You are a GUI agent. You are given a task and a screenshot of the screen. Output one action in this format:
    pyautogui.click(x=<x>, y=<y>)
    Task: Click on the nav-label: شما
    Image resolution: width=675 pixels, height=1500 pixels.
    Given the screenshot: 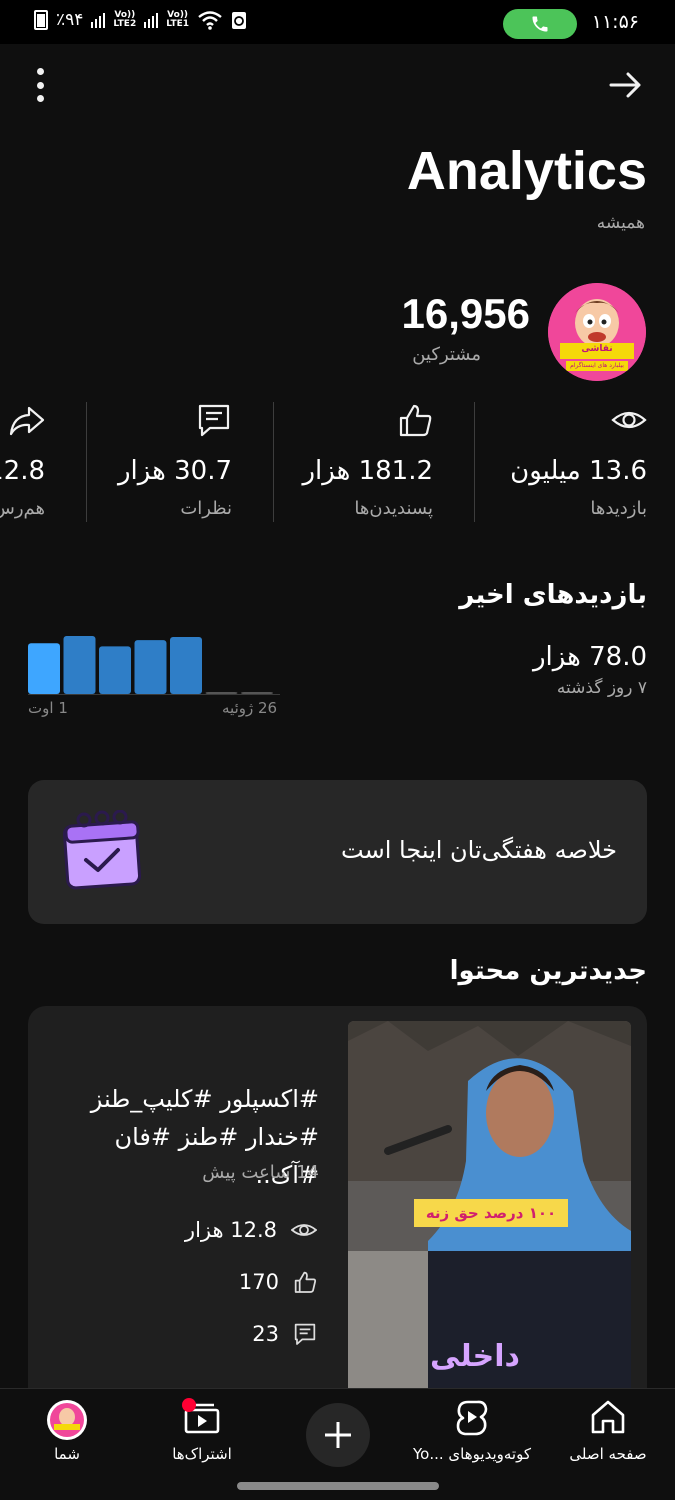 What is the action you would take?
    pyautogui.click(x=67, y=1454)
    